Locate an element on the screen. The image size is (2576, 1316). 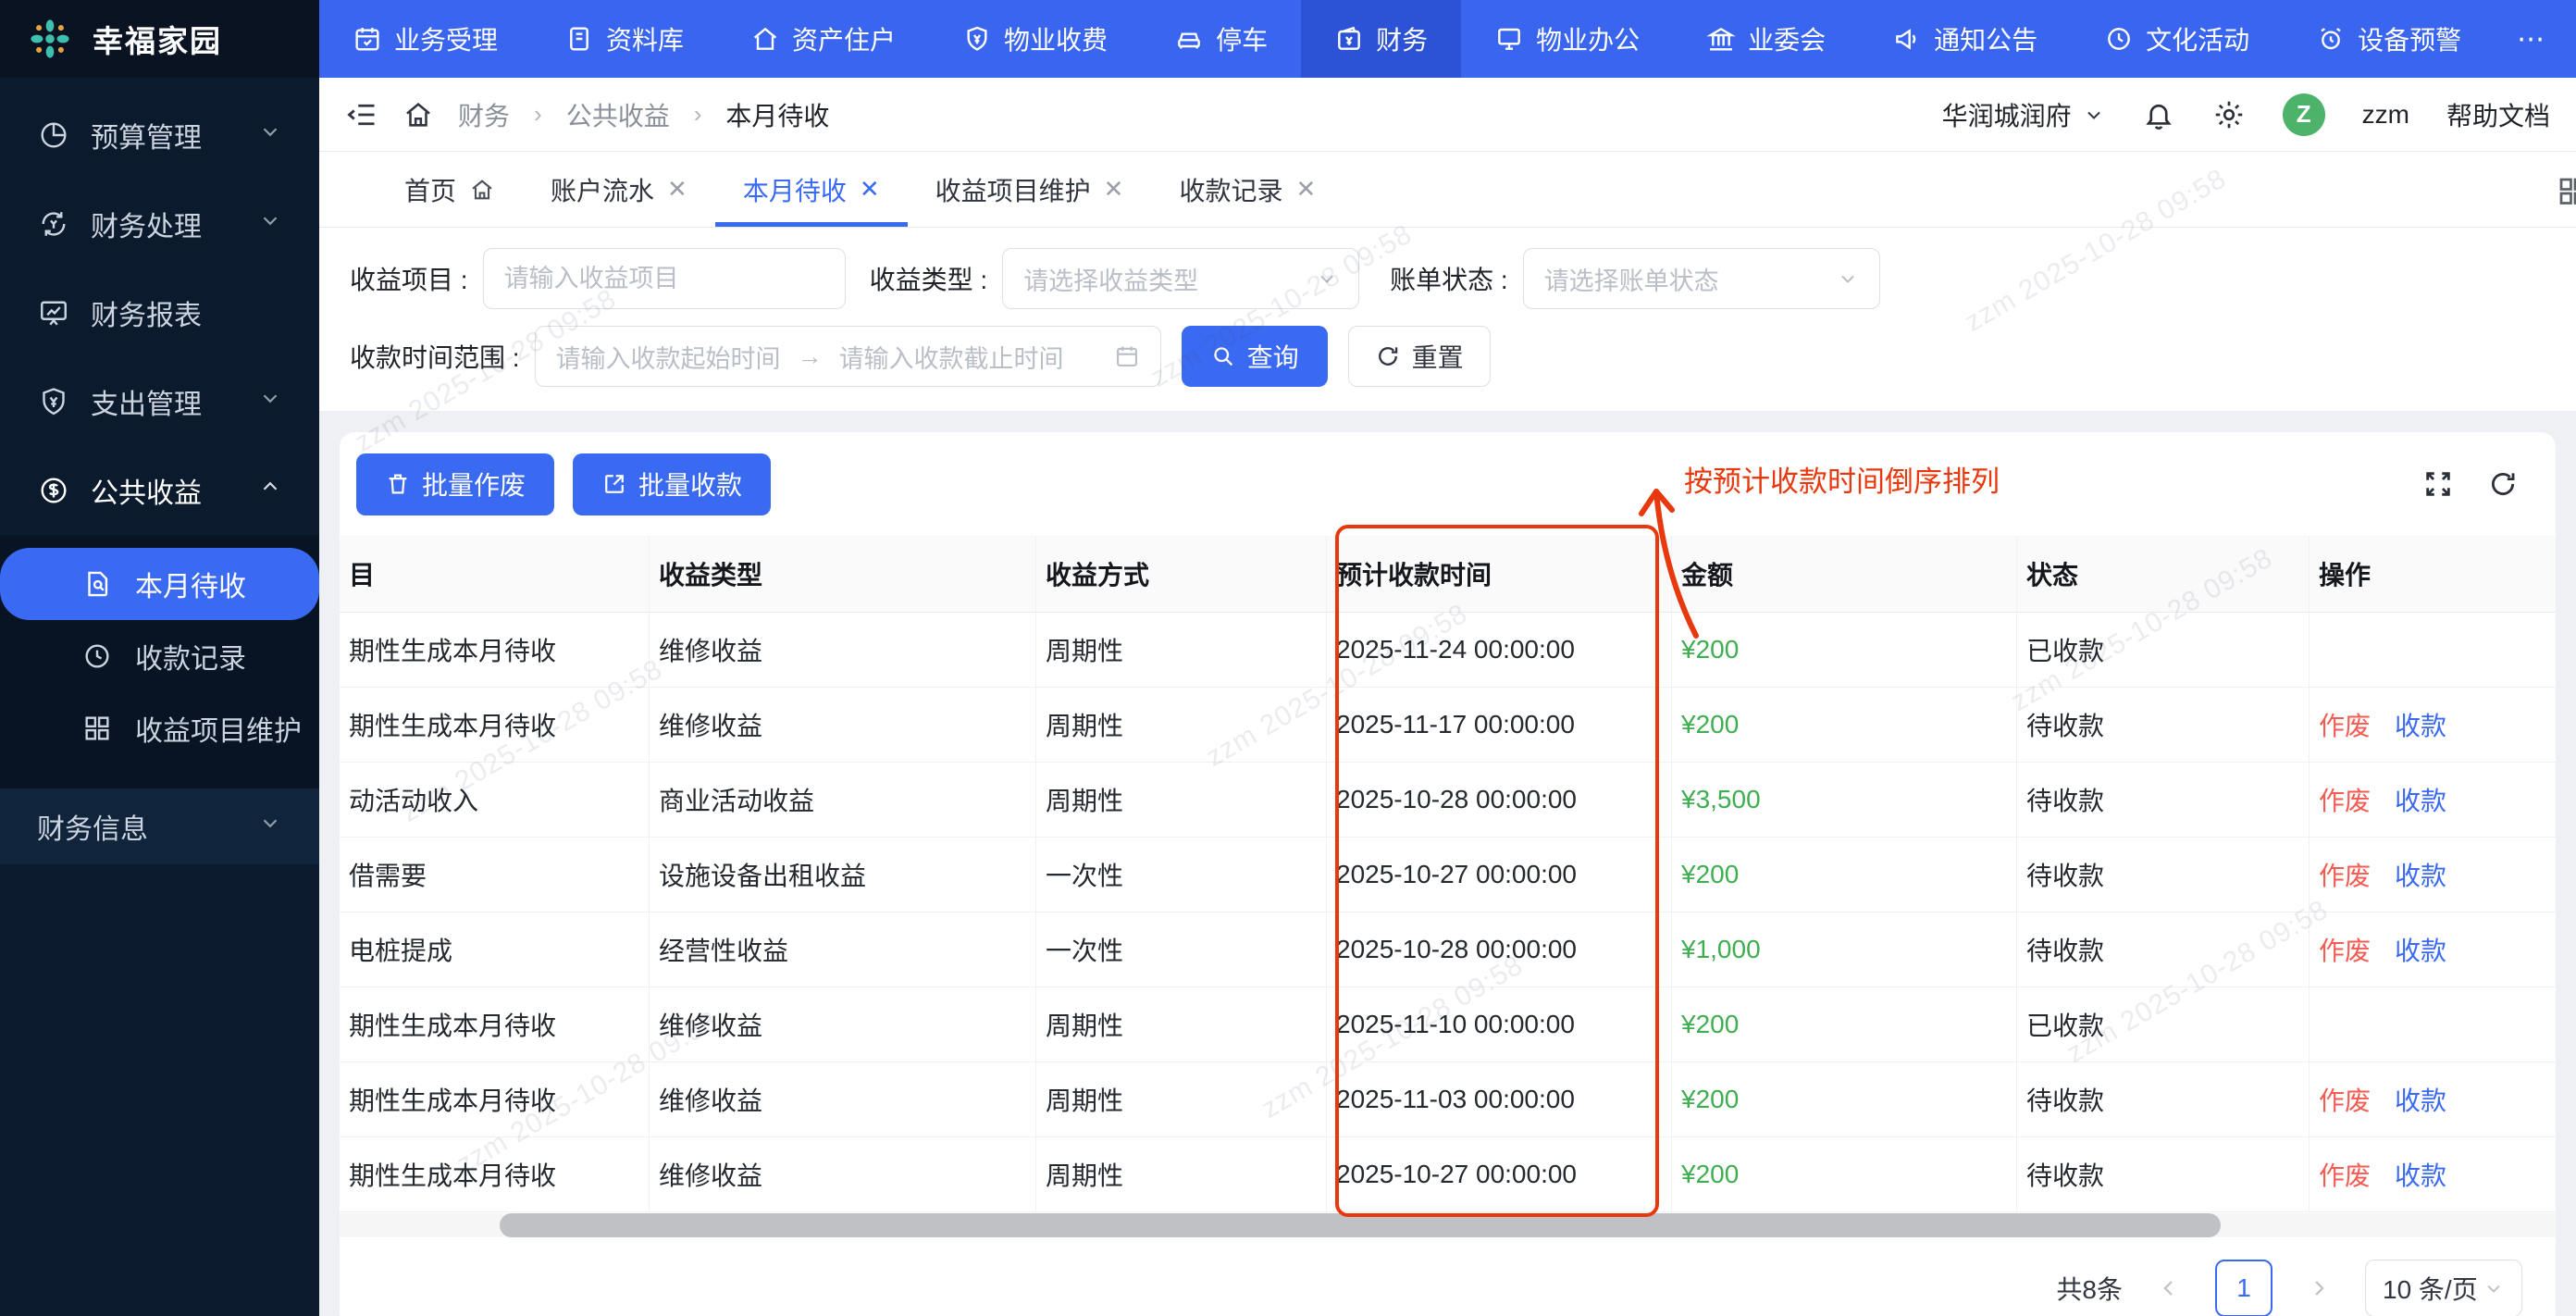
cell-expected-time: 2025-10-28 00:00:00 is located at coordinates (1499, 950).